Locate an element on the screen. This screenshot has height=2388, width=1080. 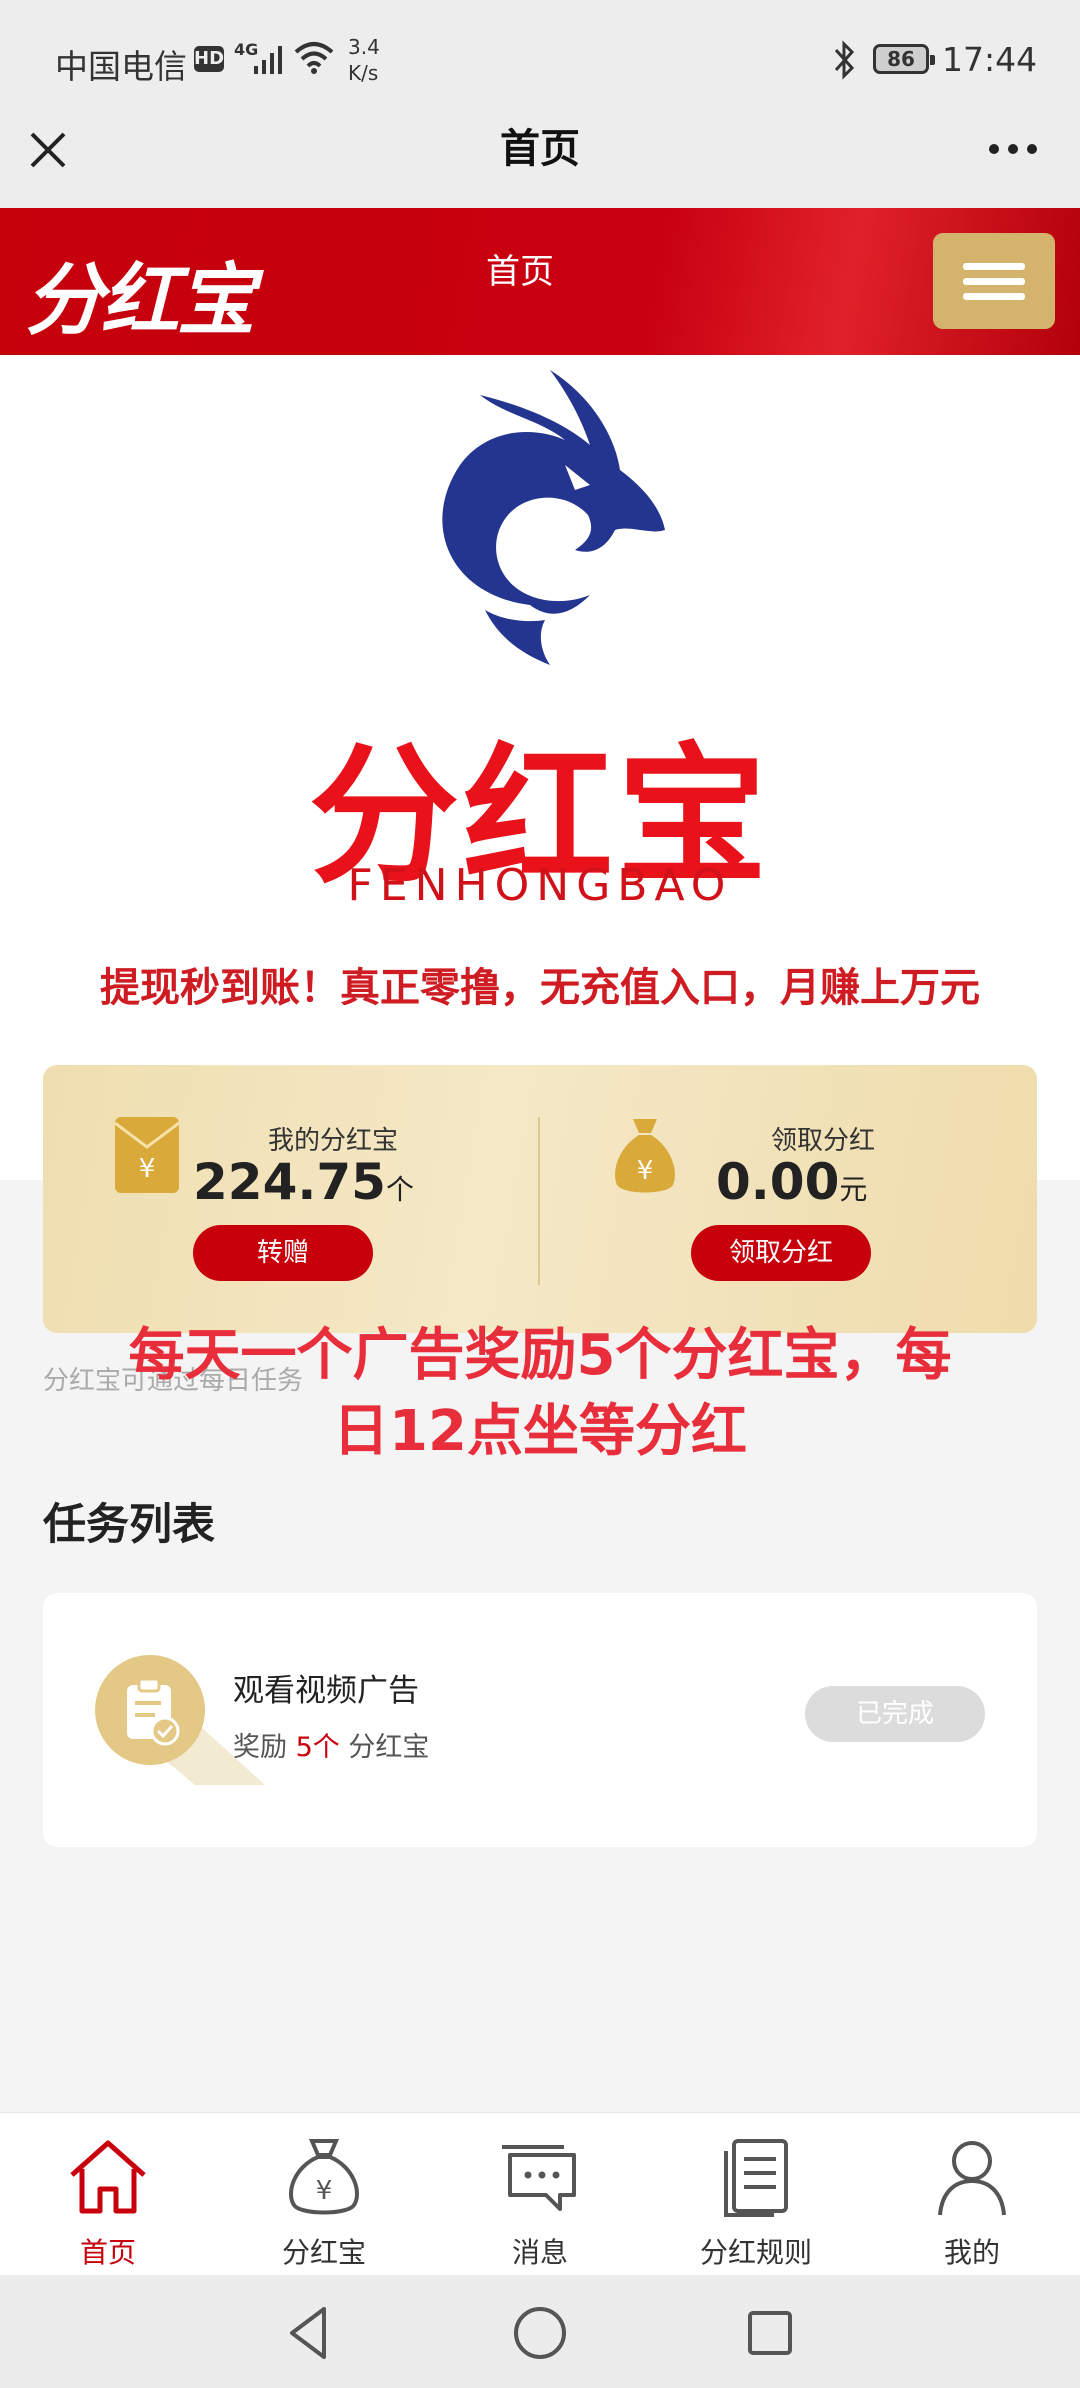
task-list-title: 任务列表 is located at coordinates (129, 1525).